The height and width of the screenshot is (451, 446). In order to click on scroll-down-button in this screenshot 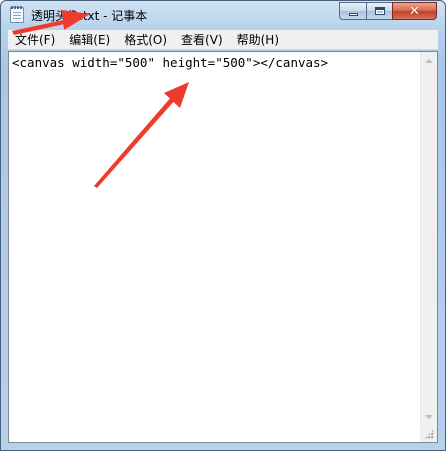, I will do `click(429, 416)`.